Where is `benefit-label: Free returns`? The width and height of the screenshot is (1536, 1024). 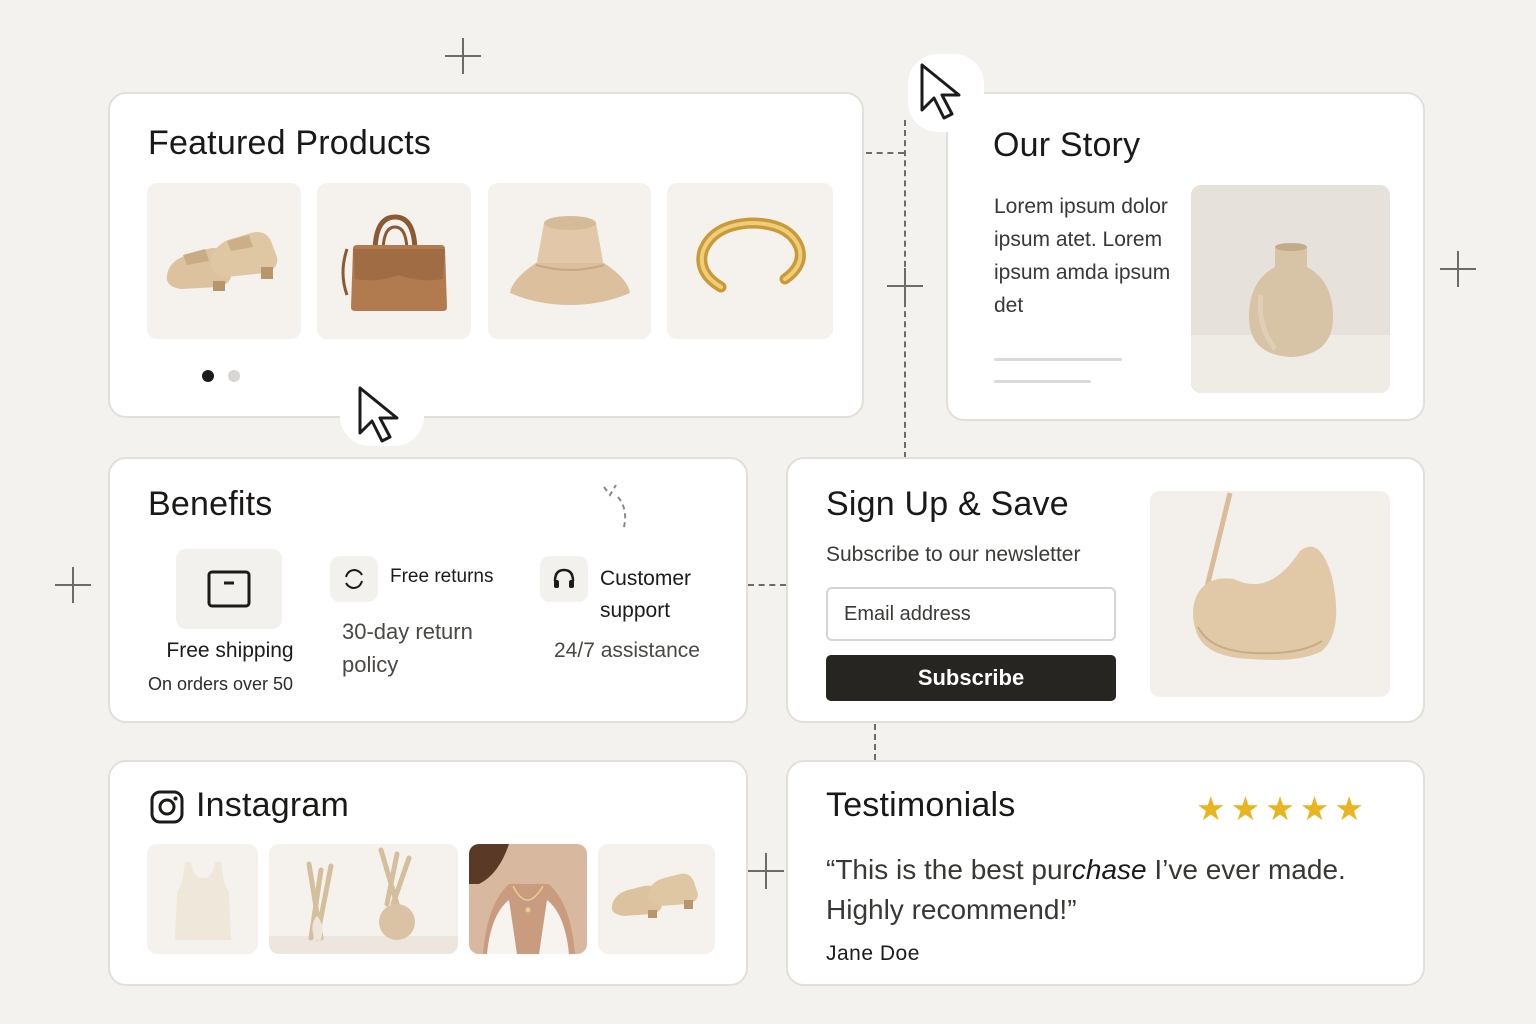 benefit-label: Free returns is located at coordinates (442, 576).